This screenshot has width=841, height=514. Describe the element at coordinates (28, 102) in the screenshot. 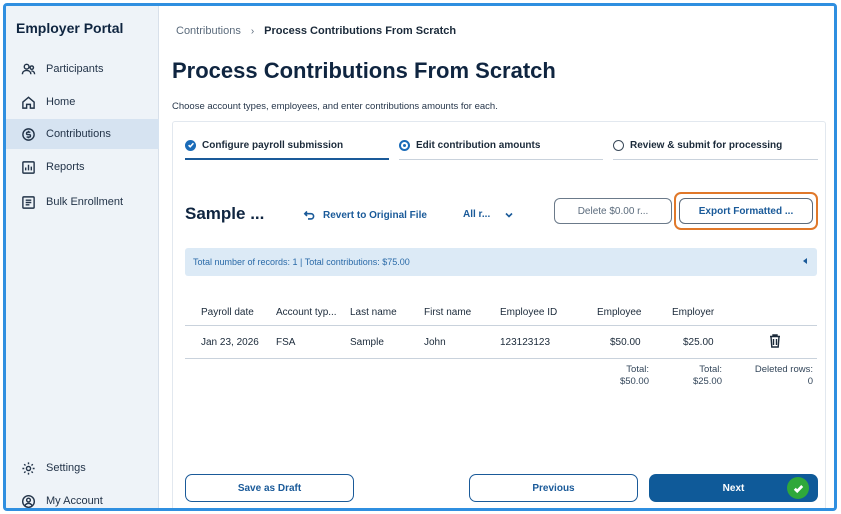

I see `home-icon` at that location.